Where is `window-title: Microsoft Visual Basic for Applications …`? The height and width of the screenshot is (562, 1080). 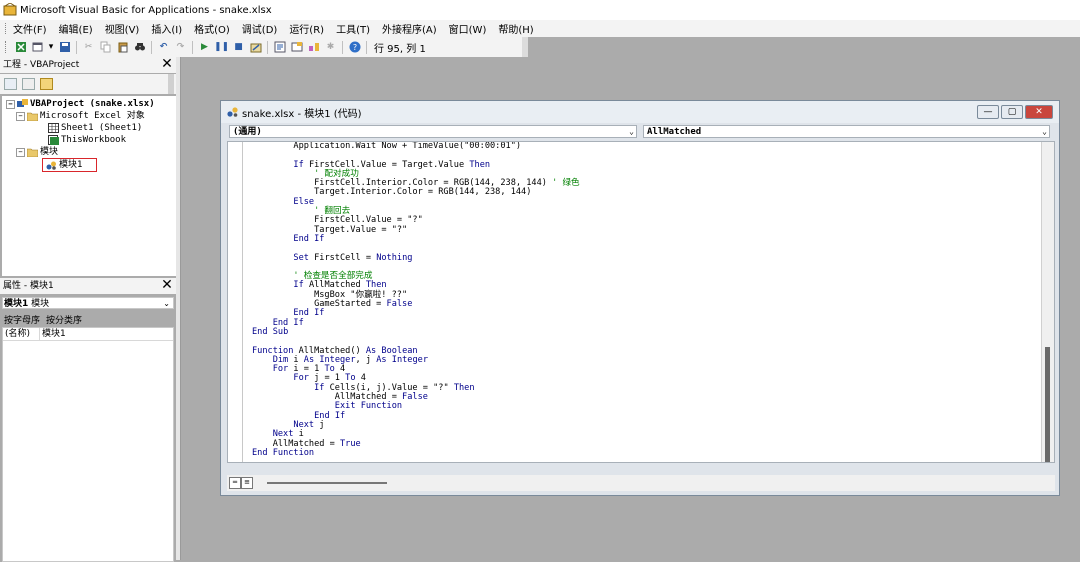 window-title: Microsoft Visual Basic for Applications … is located at coordinates (146, 10).